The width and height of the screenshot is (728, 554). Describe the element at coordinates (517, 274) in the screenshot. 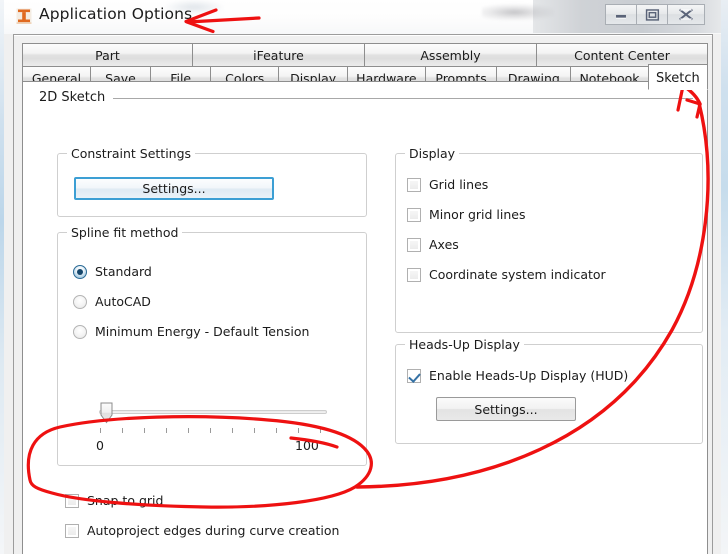

I see `checkbox-label: Coordinate system indicator` at that location.